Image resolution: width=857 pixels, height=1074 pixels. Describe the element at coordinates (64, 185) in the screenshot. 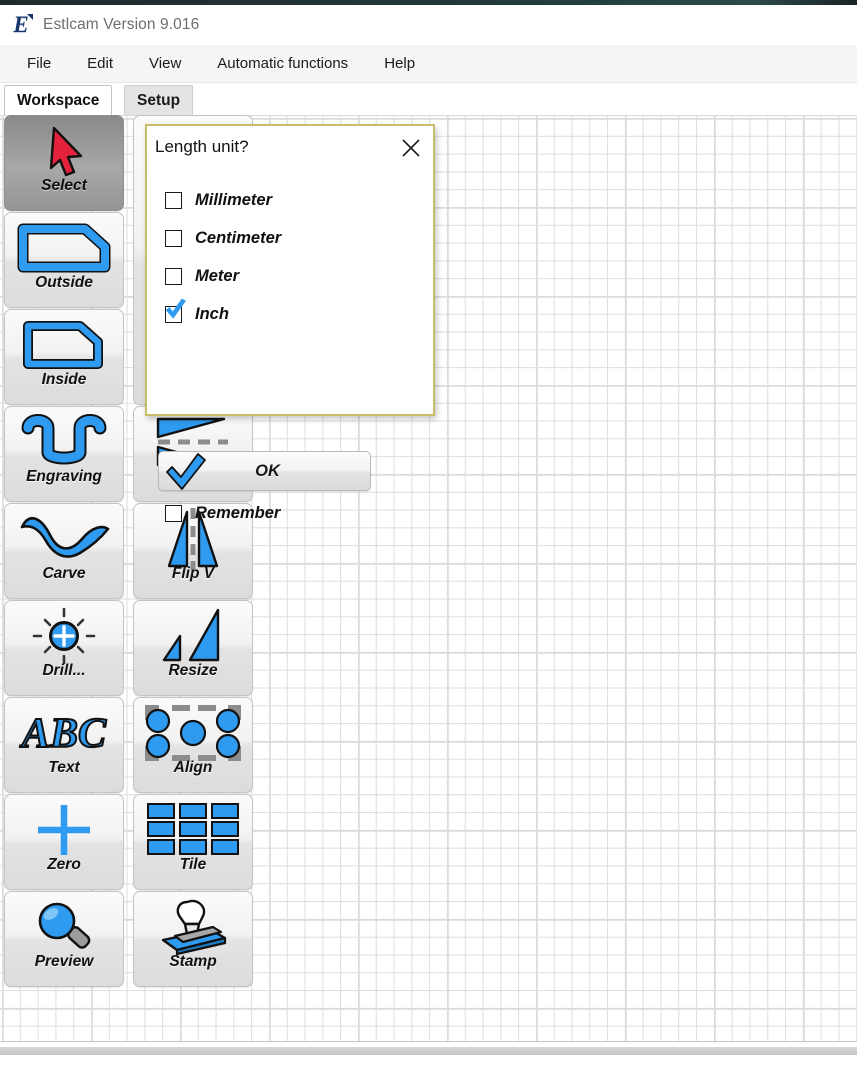

I see `tool-label: Select` at that location.